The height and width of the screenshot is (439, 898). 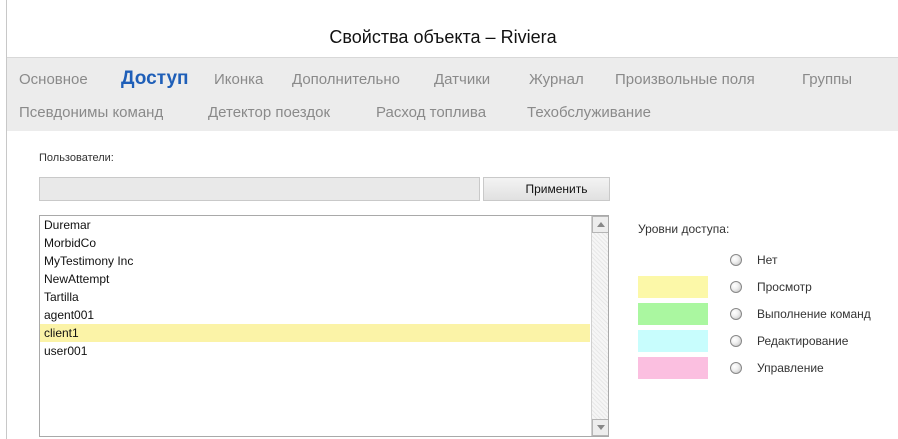 I want to click on tab-sensors: Датчики, so click(x=462, y=79).